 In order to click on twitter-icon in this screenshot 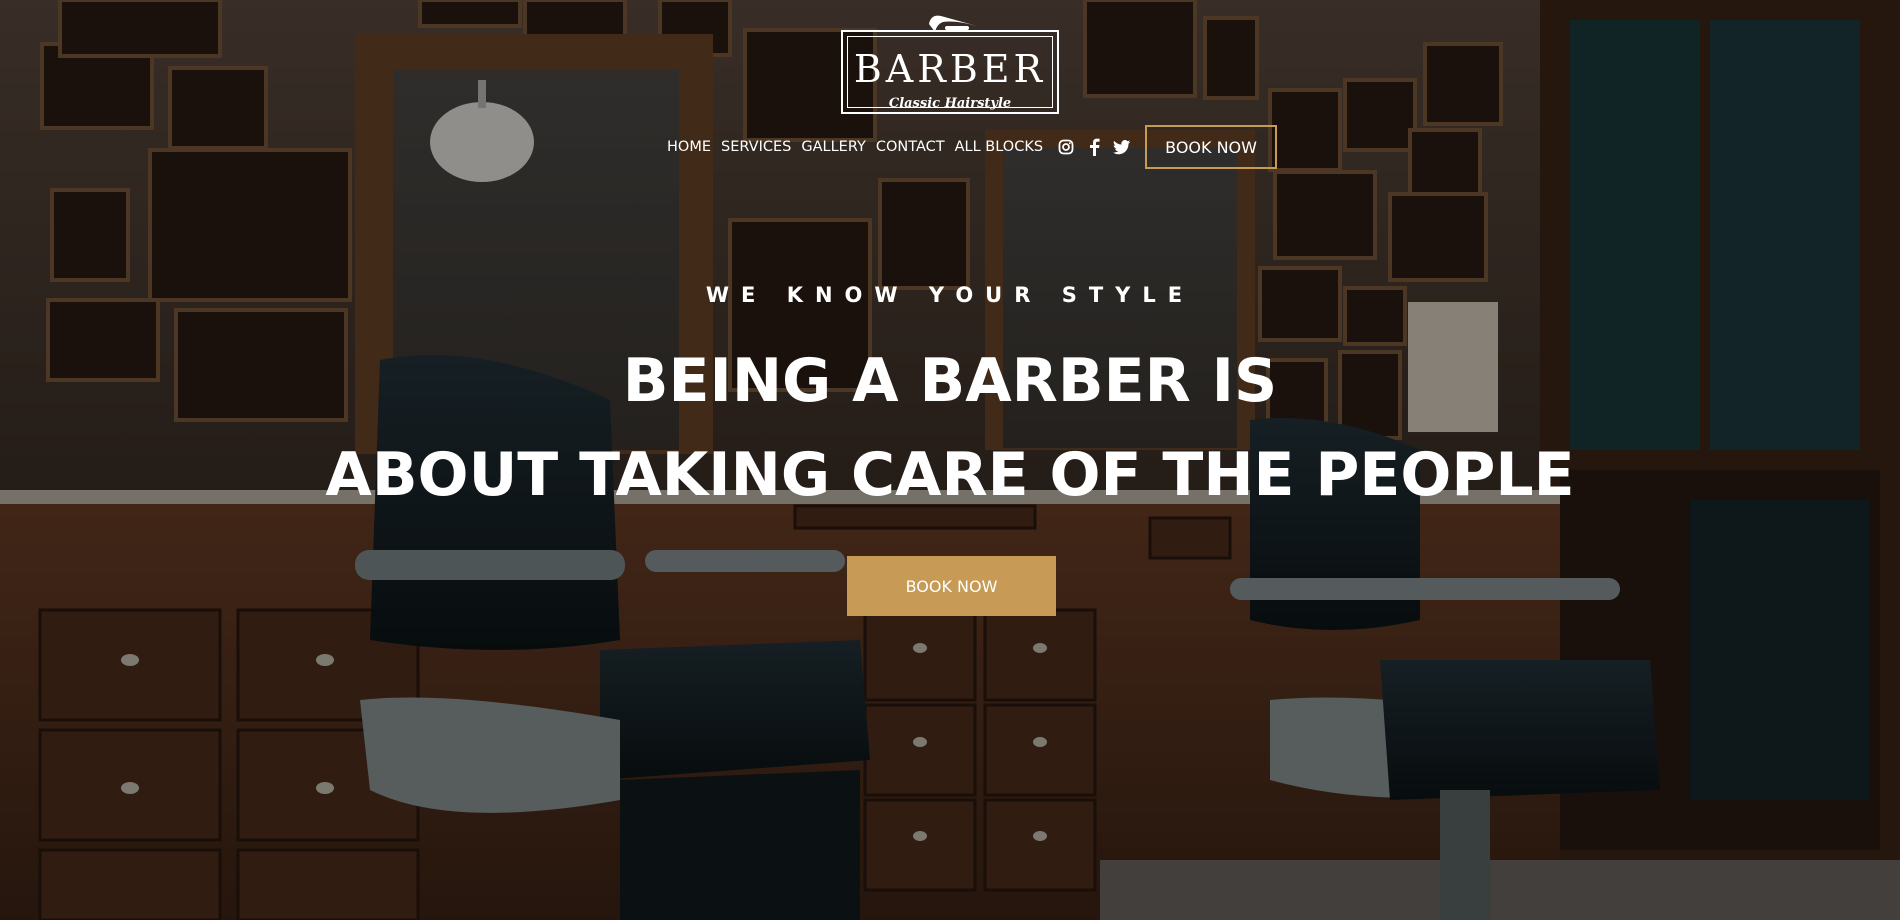, I will do `click(1122, 147)`.